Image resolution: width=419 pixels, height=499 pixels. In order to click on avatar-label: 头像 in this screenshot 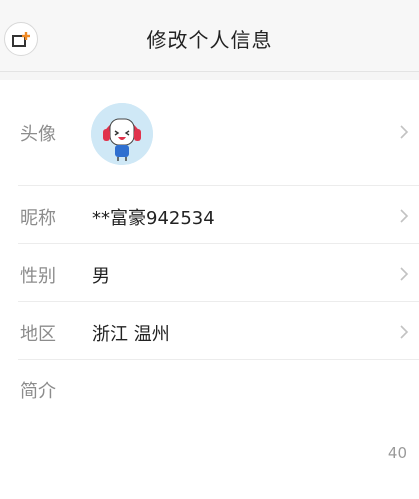, I will do `click(38, 134)`.